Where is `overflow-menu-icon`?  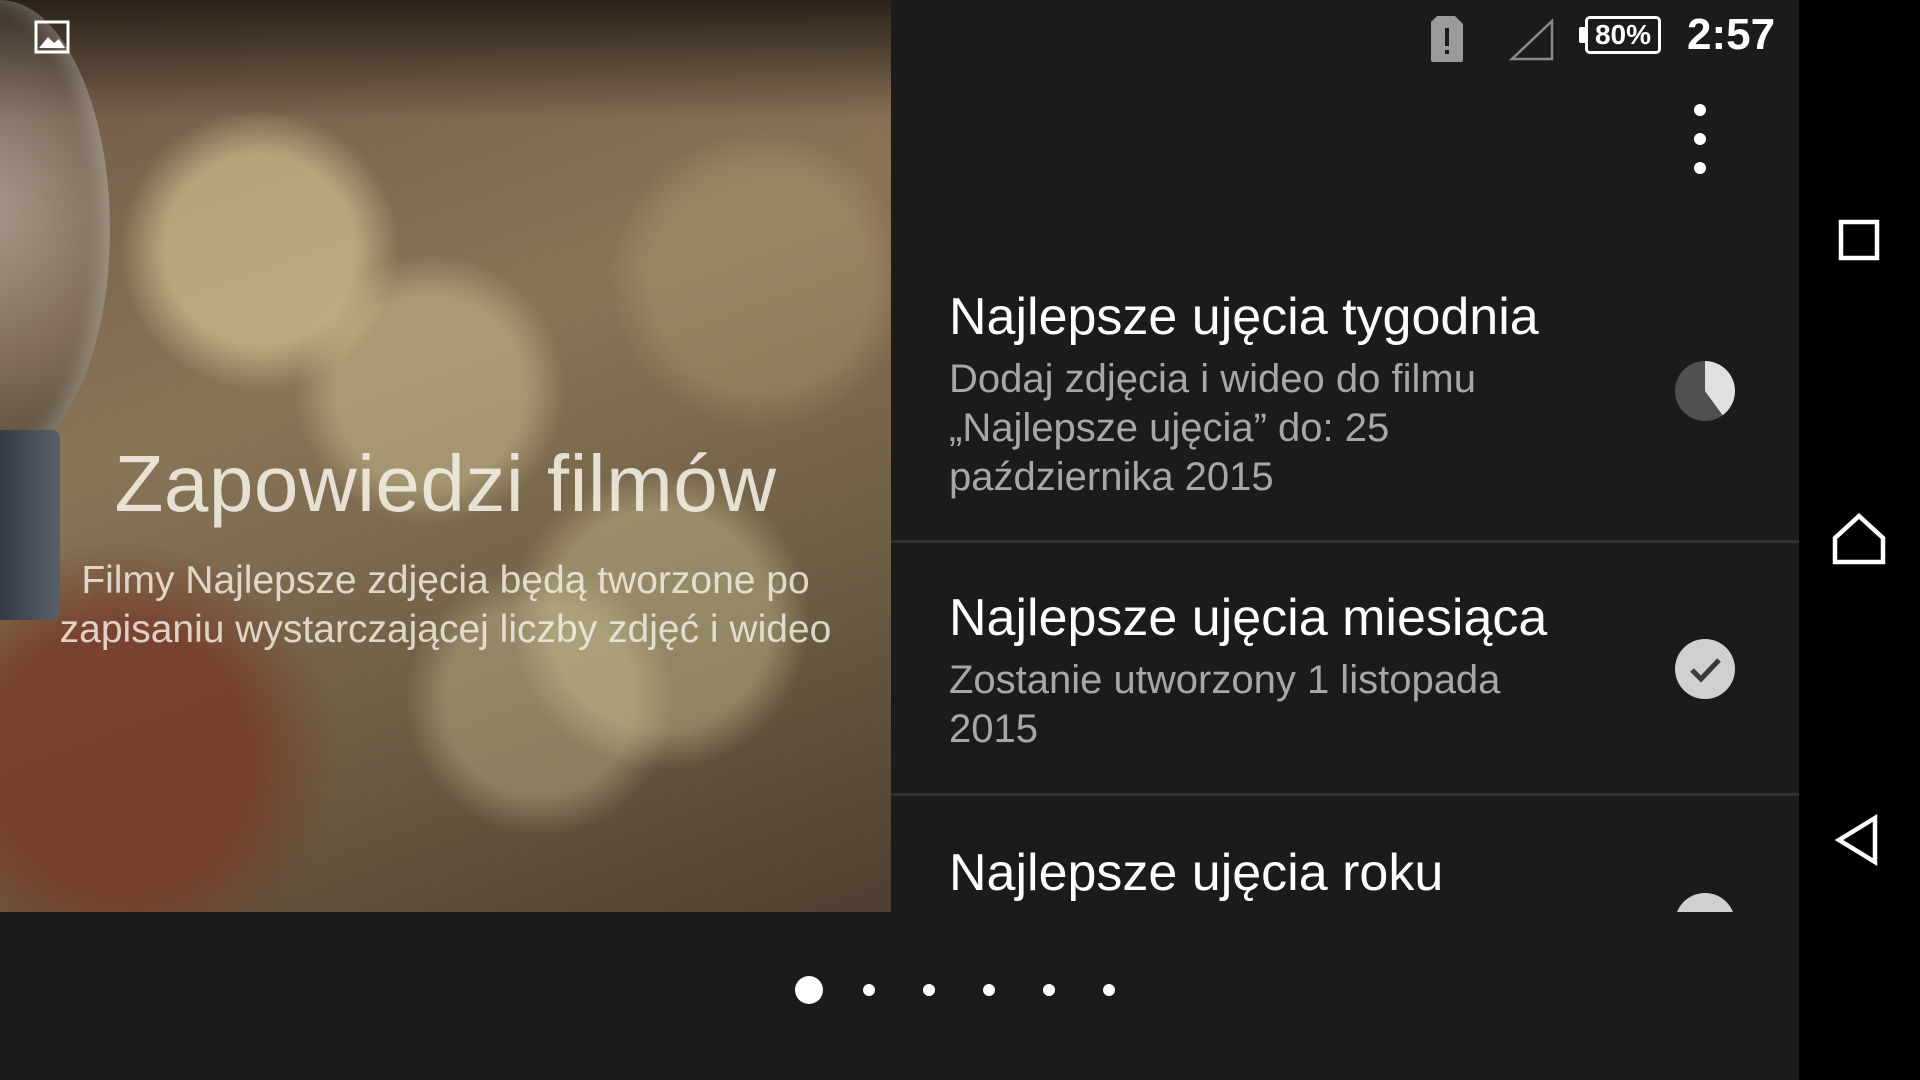 overflow-menu-icon is located at coordinates (1700, 139).